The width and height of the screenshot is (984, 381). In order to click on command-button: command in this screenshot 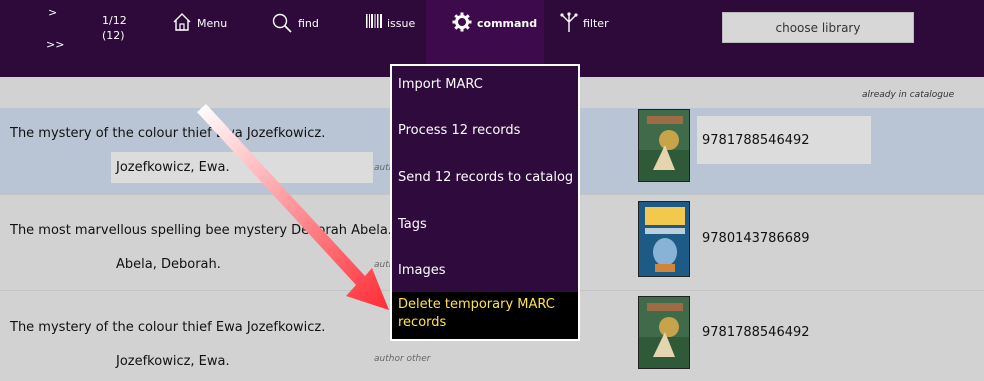, I will do `click(485, 33)`.